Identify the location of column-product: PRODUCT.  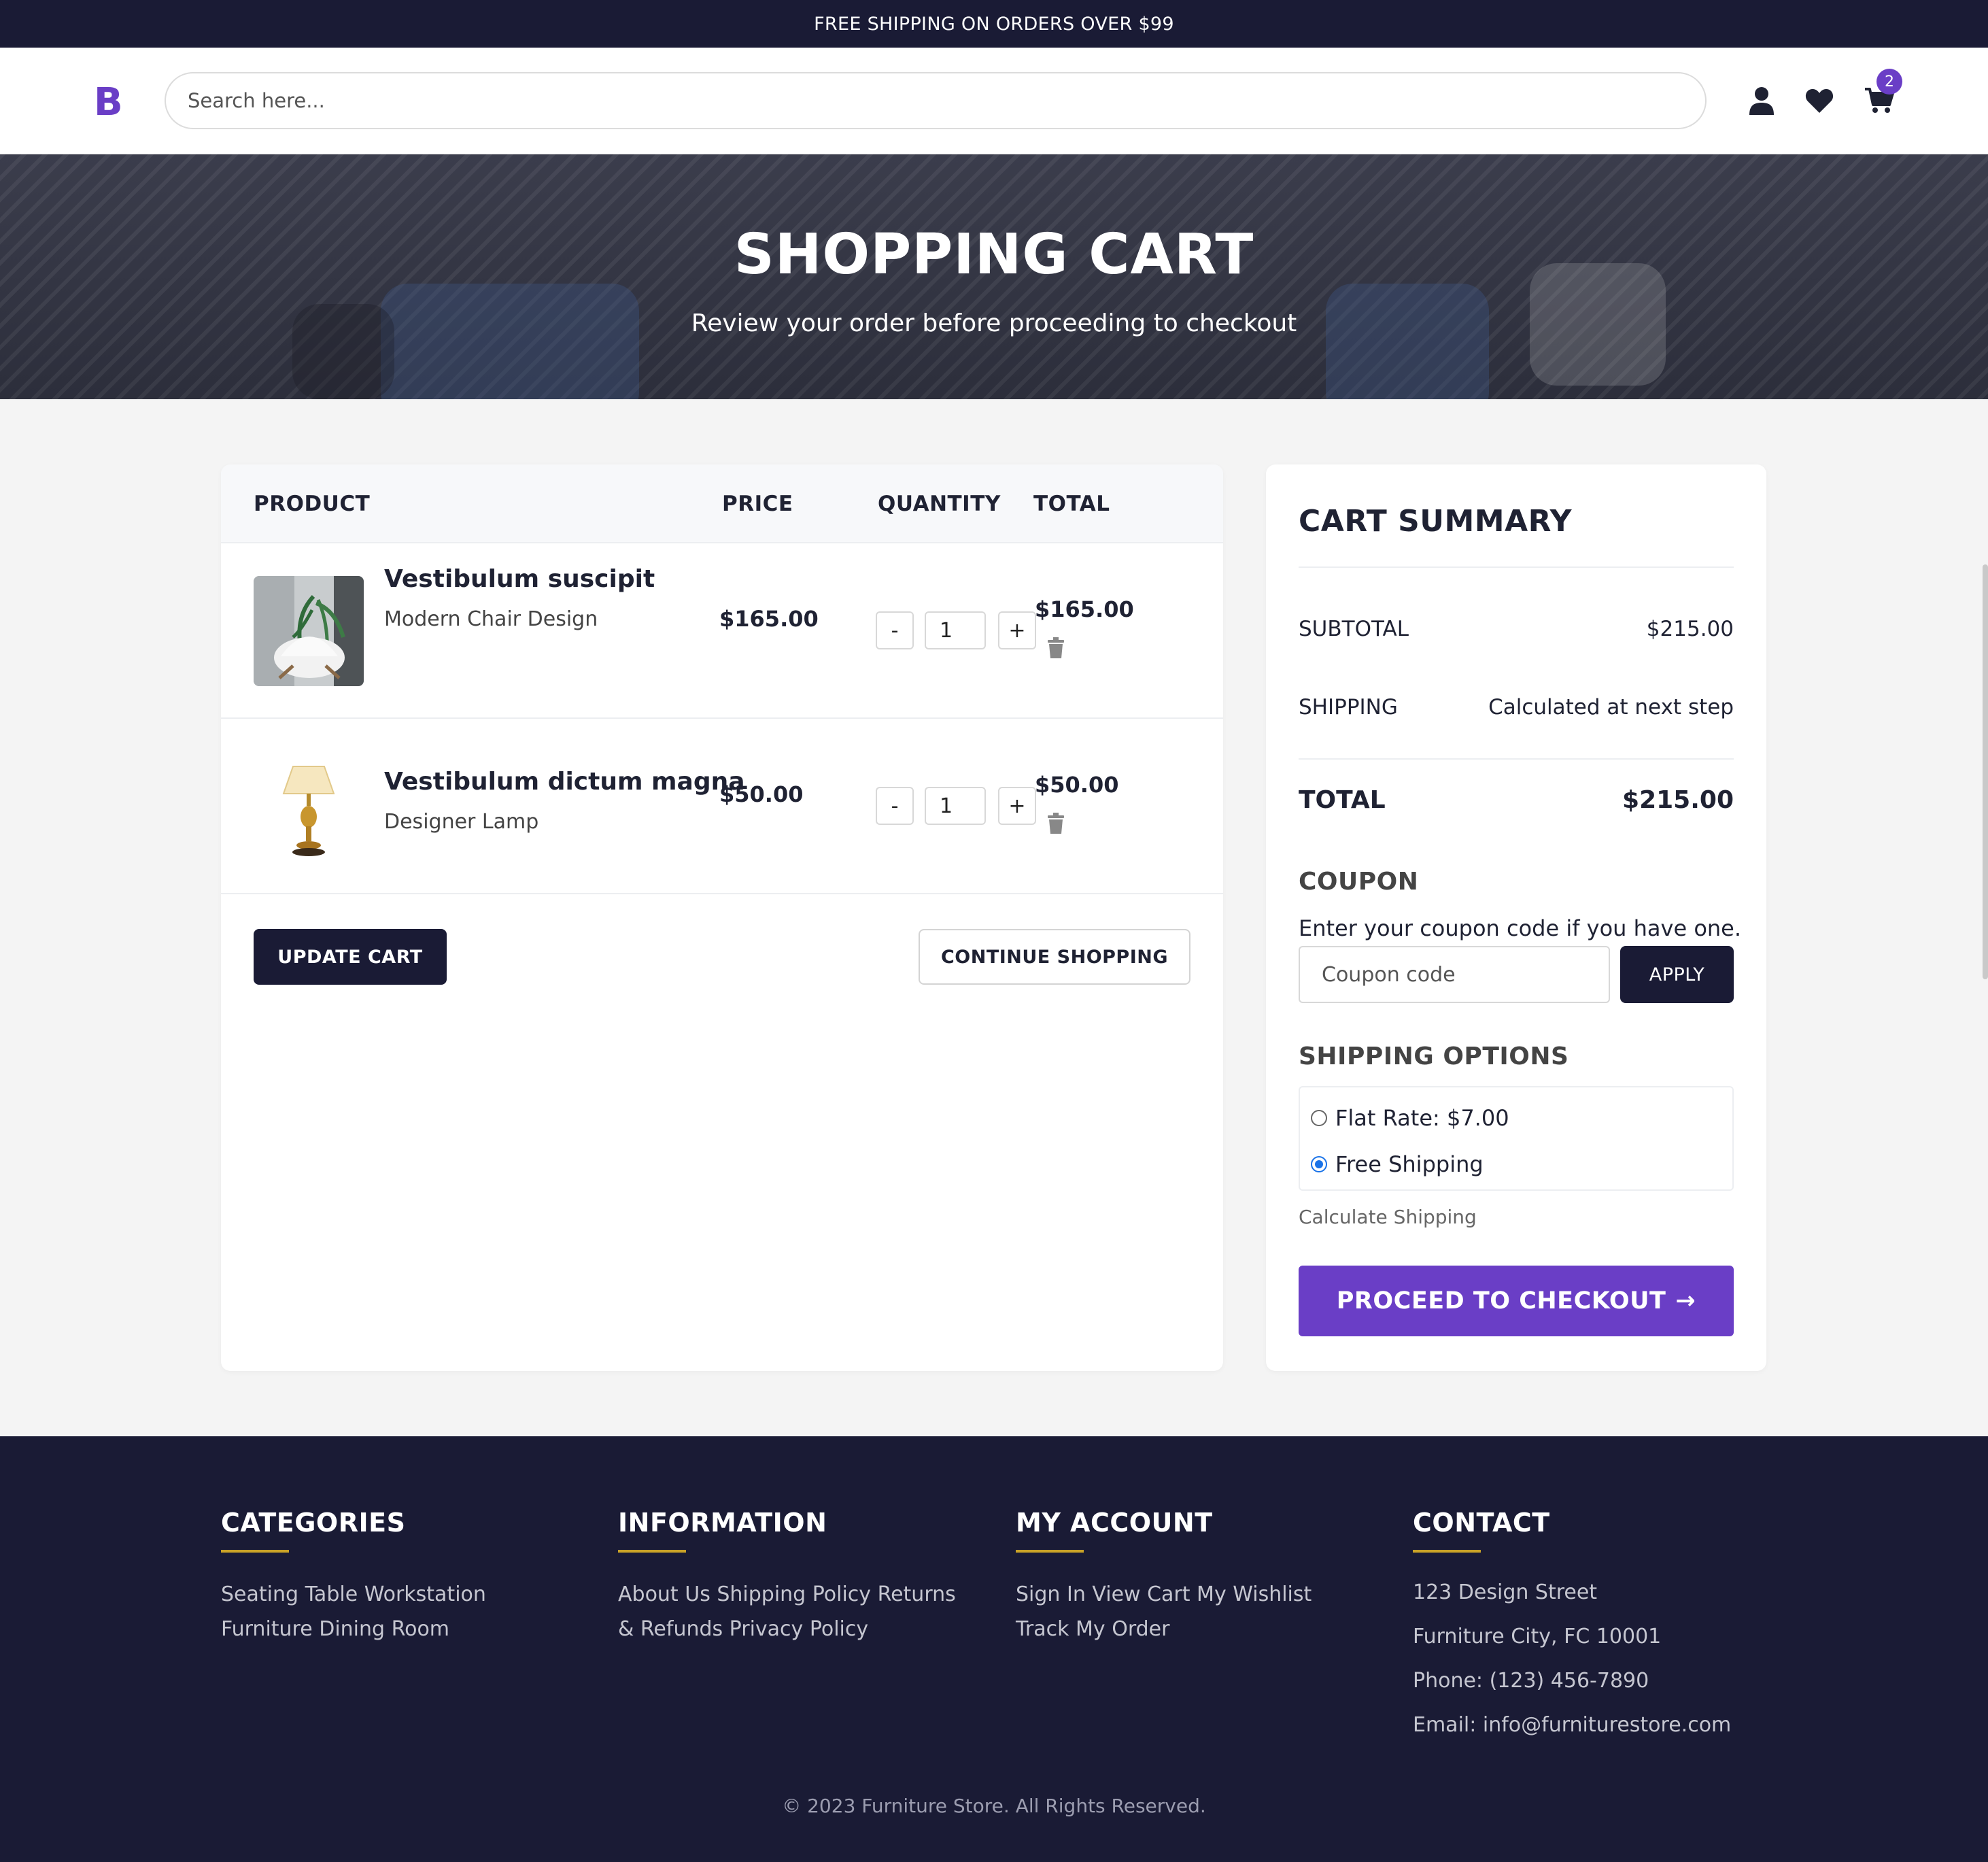
(312, 504).